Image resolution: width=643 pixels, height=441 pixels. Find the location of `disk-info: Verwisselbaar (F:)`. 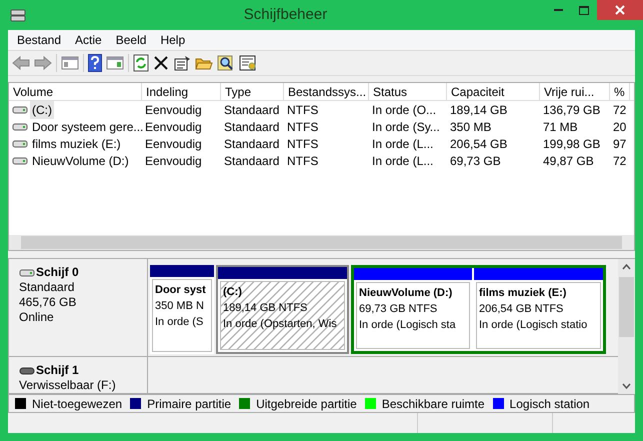

disk-info: Verwisselbaar (F:) is located at coordinates (68, 385).